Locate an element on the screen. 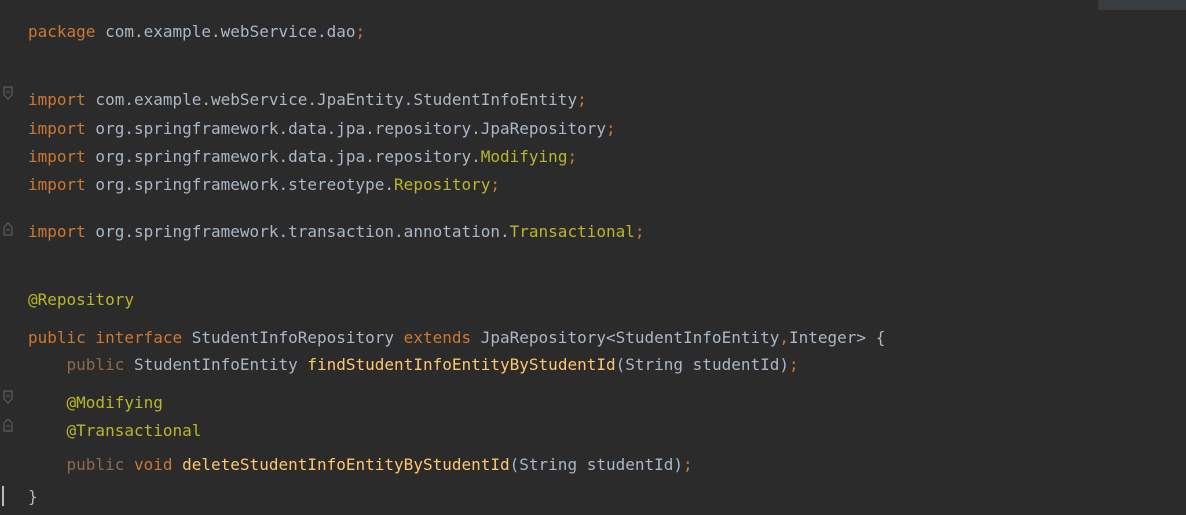 Image resolution: width=1186 pixels, height=515 pixels. text-caret is located at coordinates (3, 496).